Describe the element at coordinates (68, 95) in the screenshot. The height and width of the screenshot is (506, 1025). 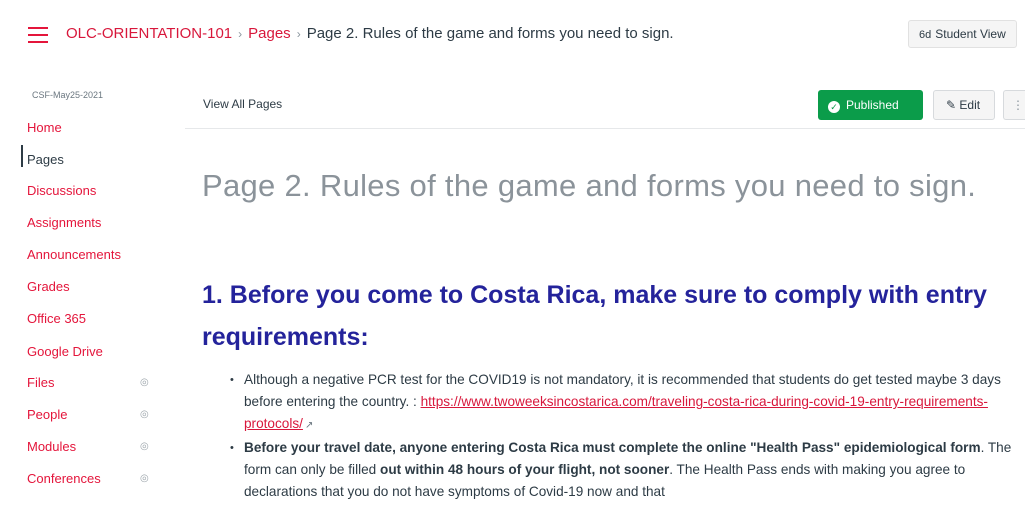
I see `course-code: CSF-May25-2021` at that location.